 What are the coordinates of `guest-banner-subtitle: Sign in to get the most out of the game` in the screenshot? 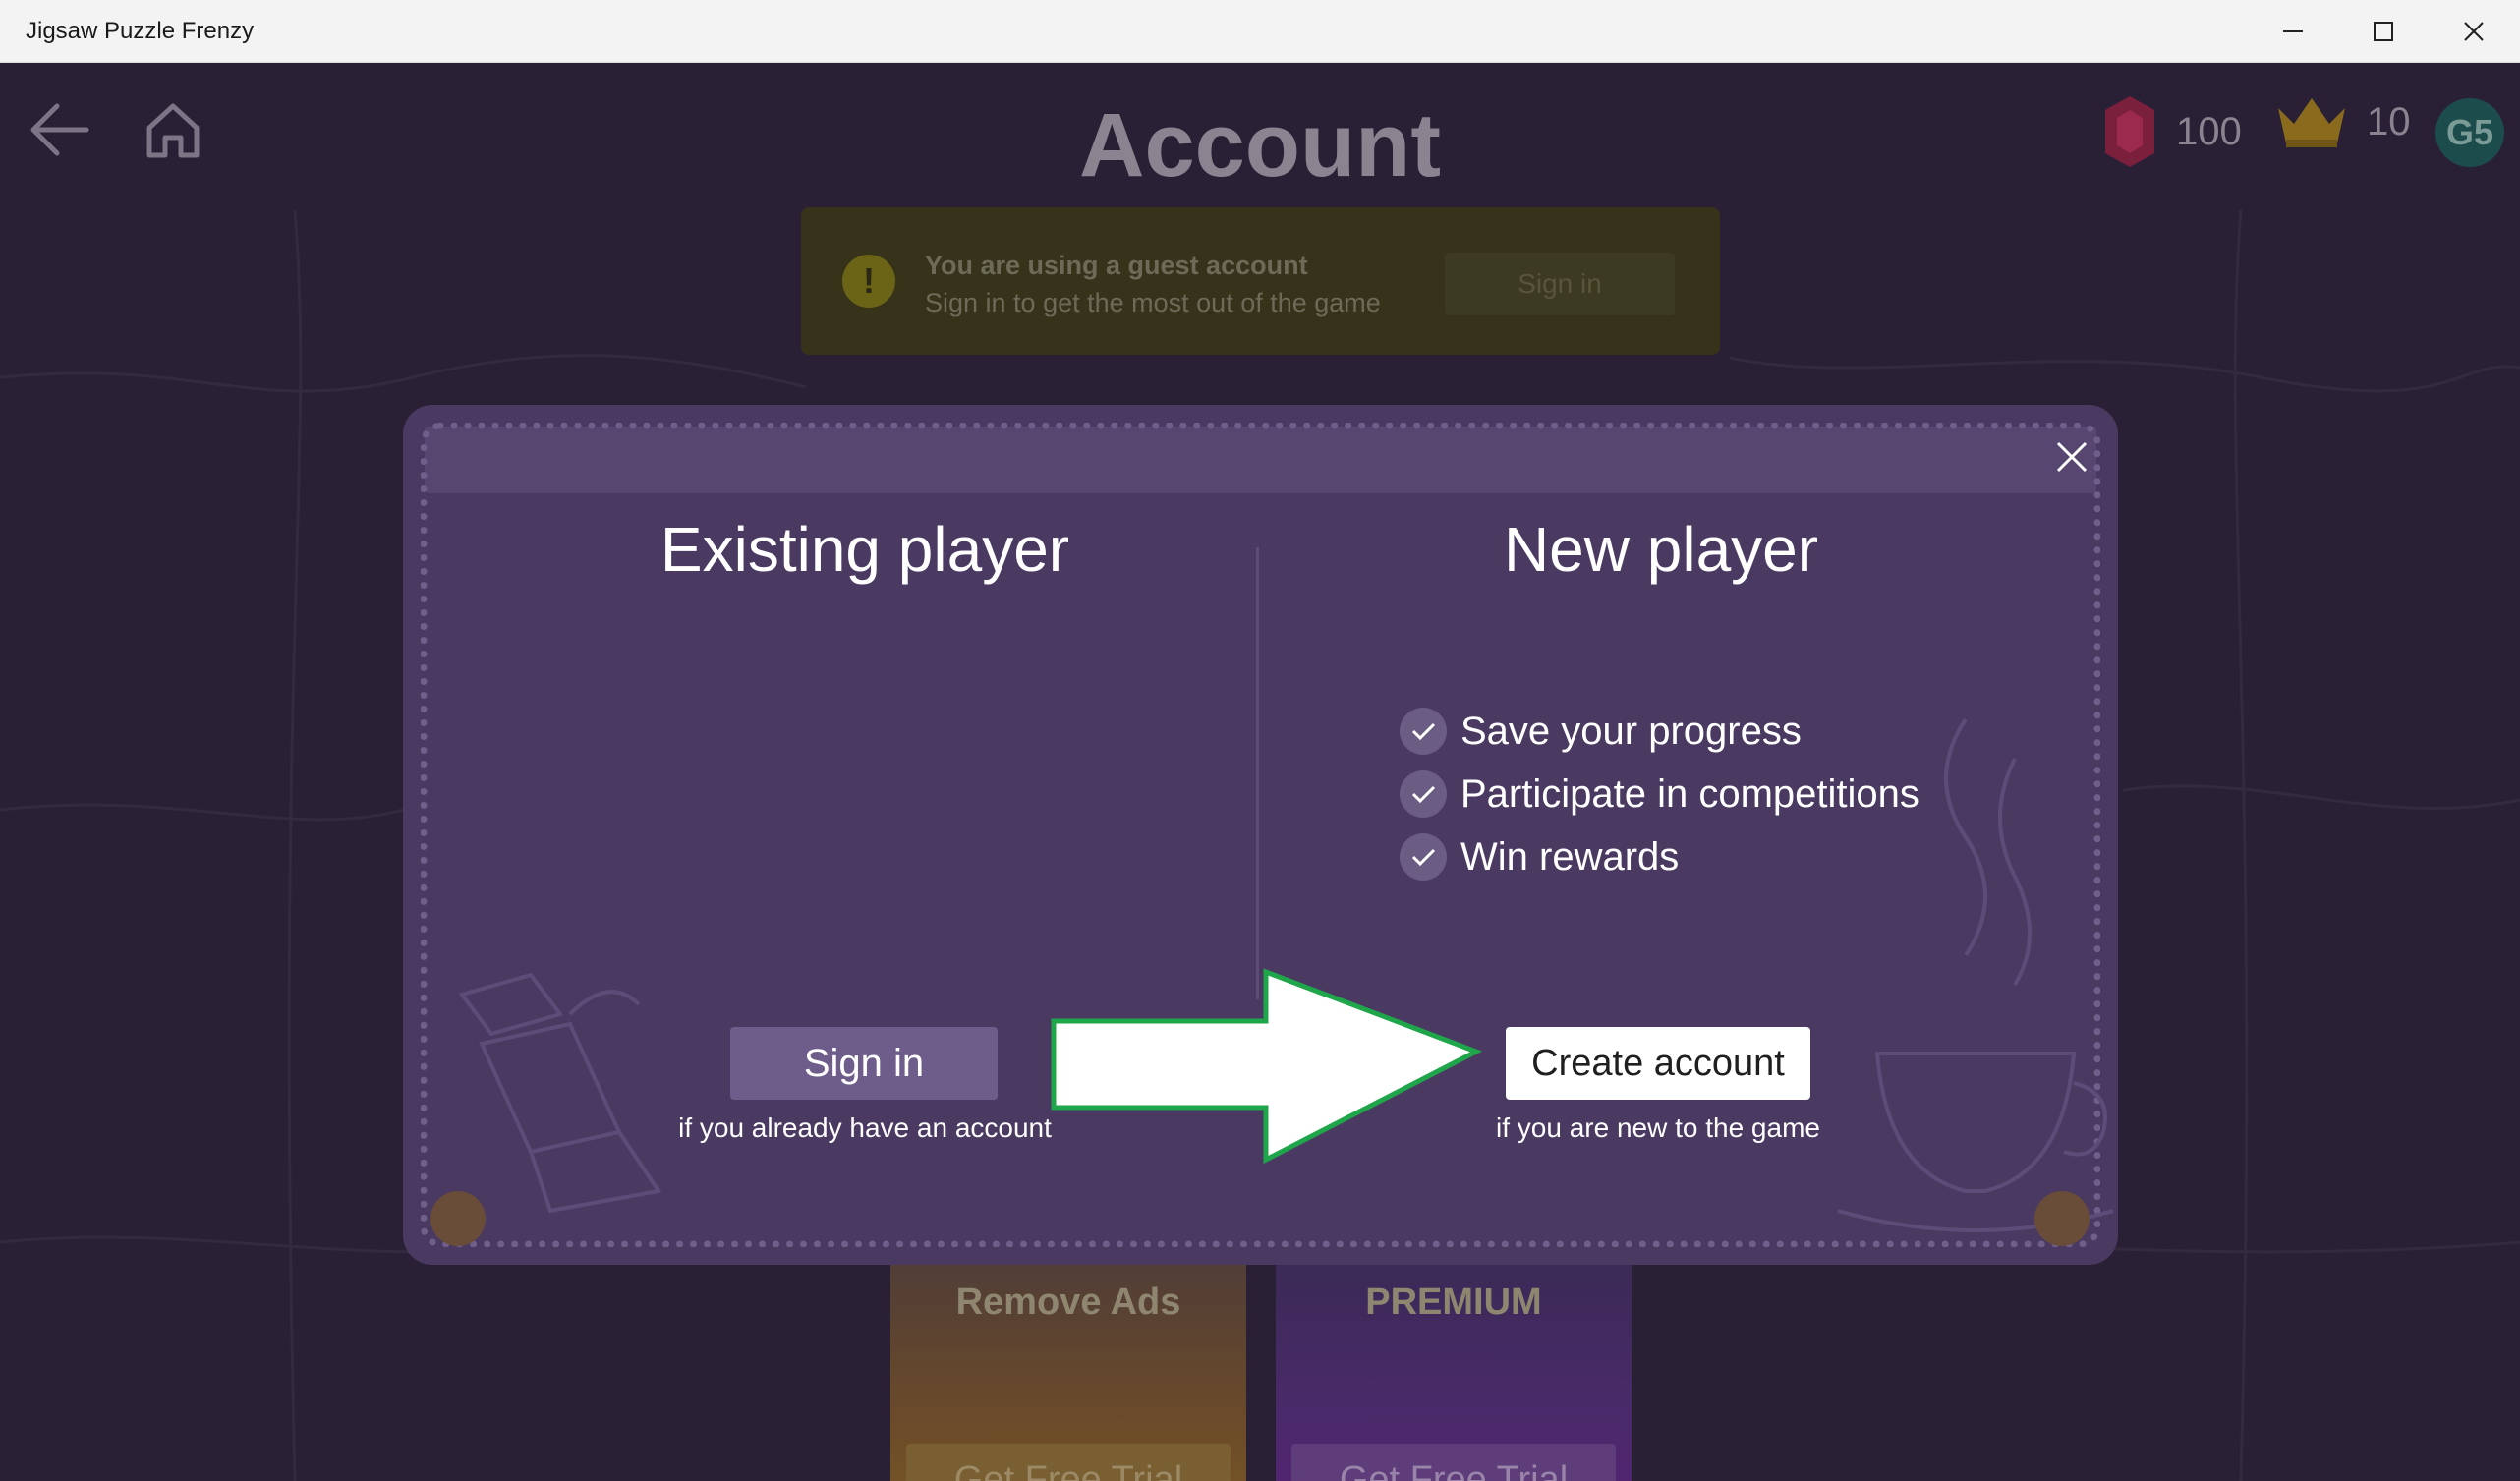 It's located at (1153, 302).